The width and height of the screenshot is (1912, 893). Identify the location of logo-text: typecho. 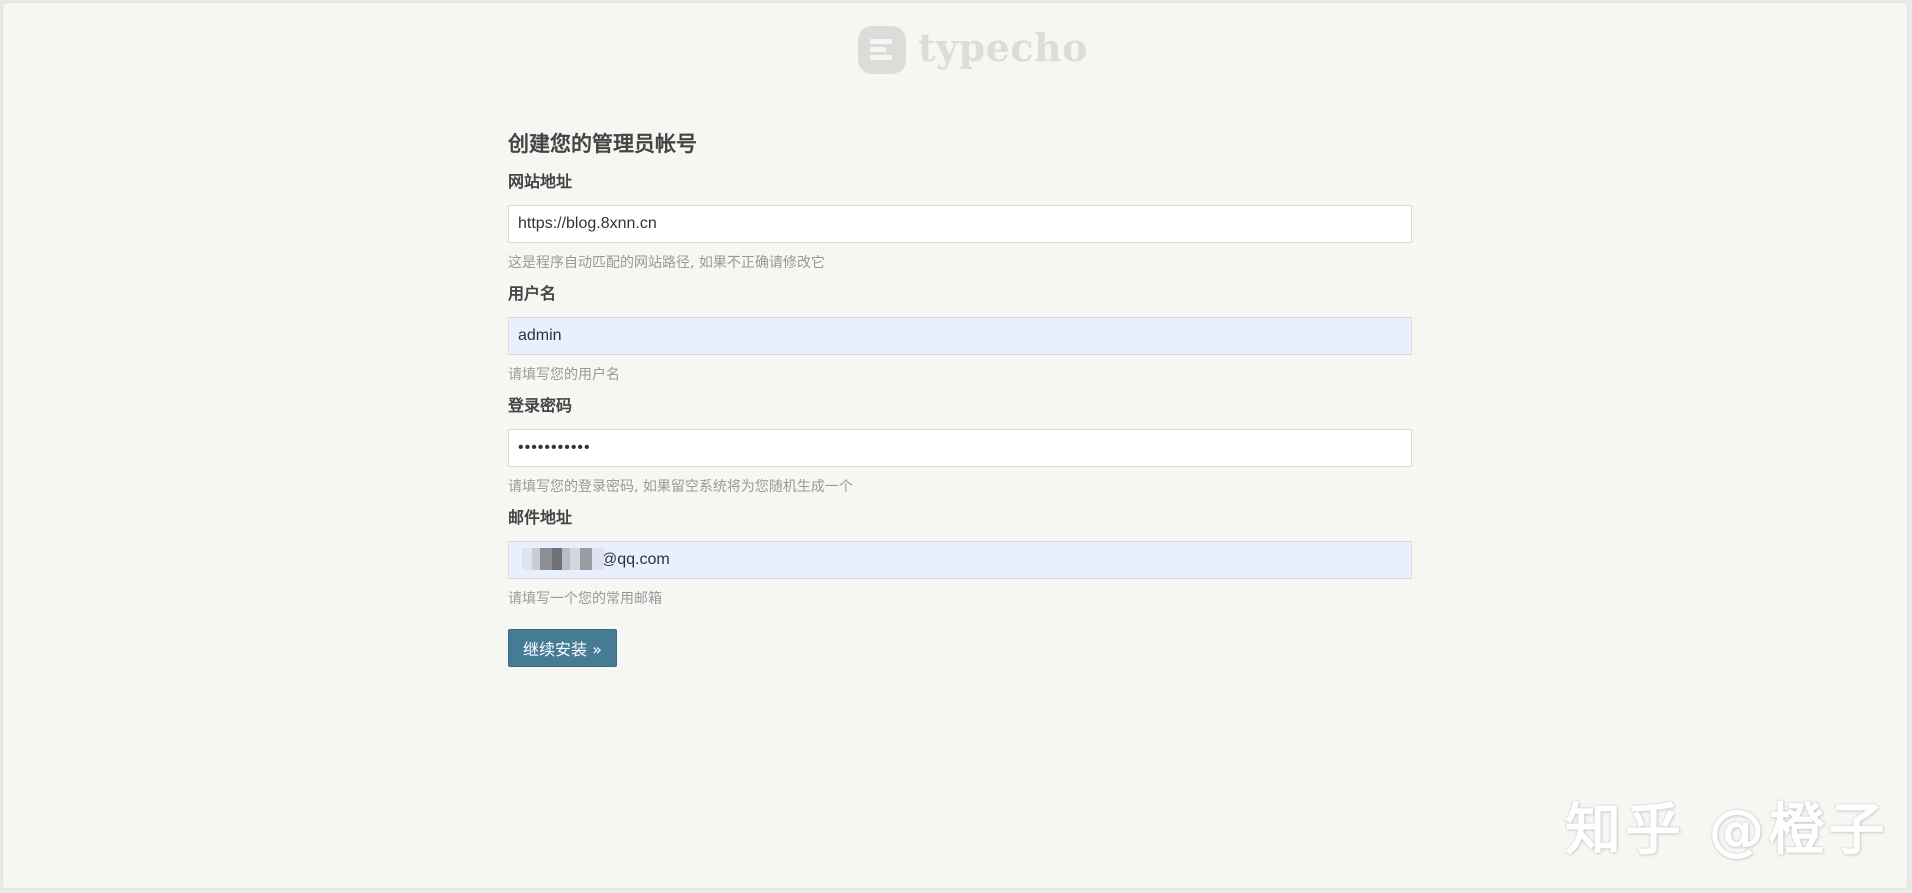
(1003, 47).